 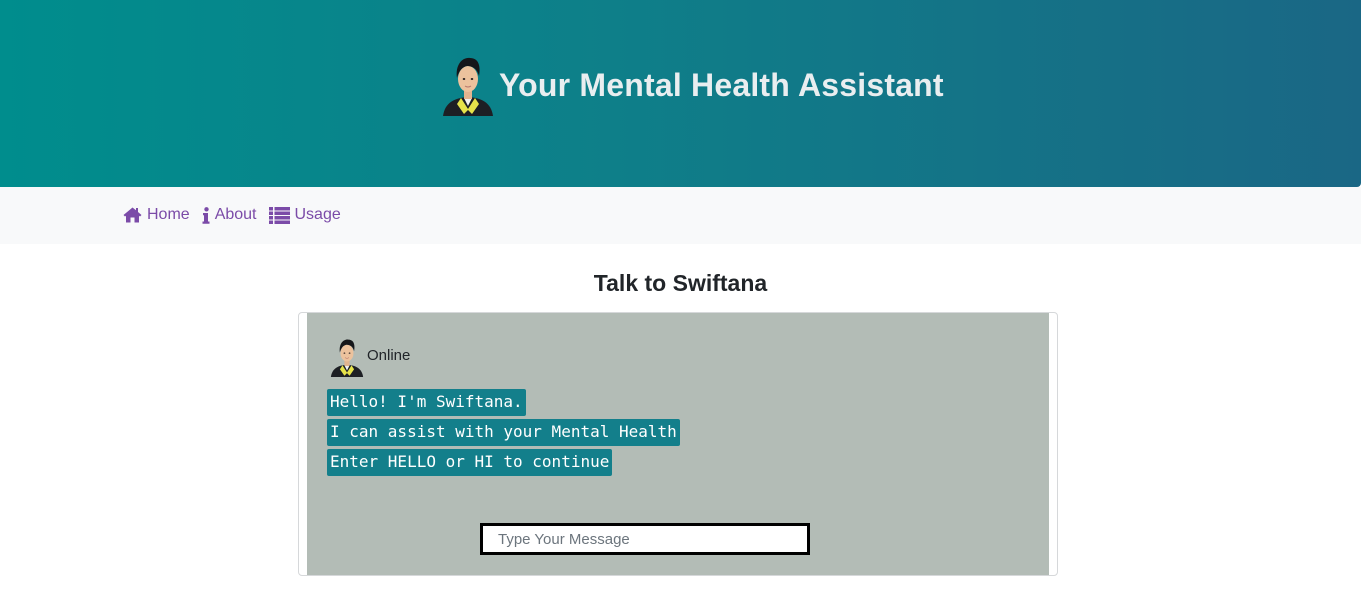 I want to click on bot-message: I can assist with your Mental Health, so click(x=503, y=432).